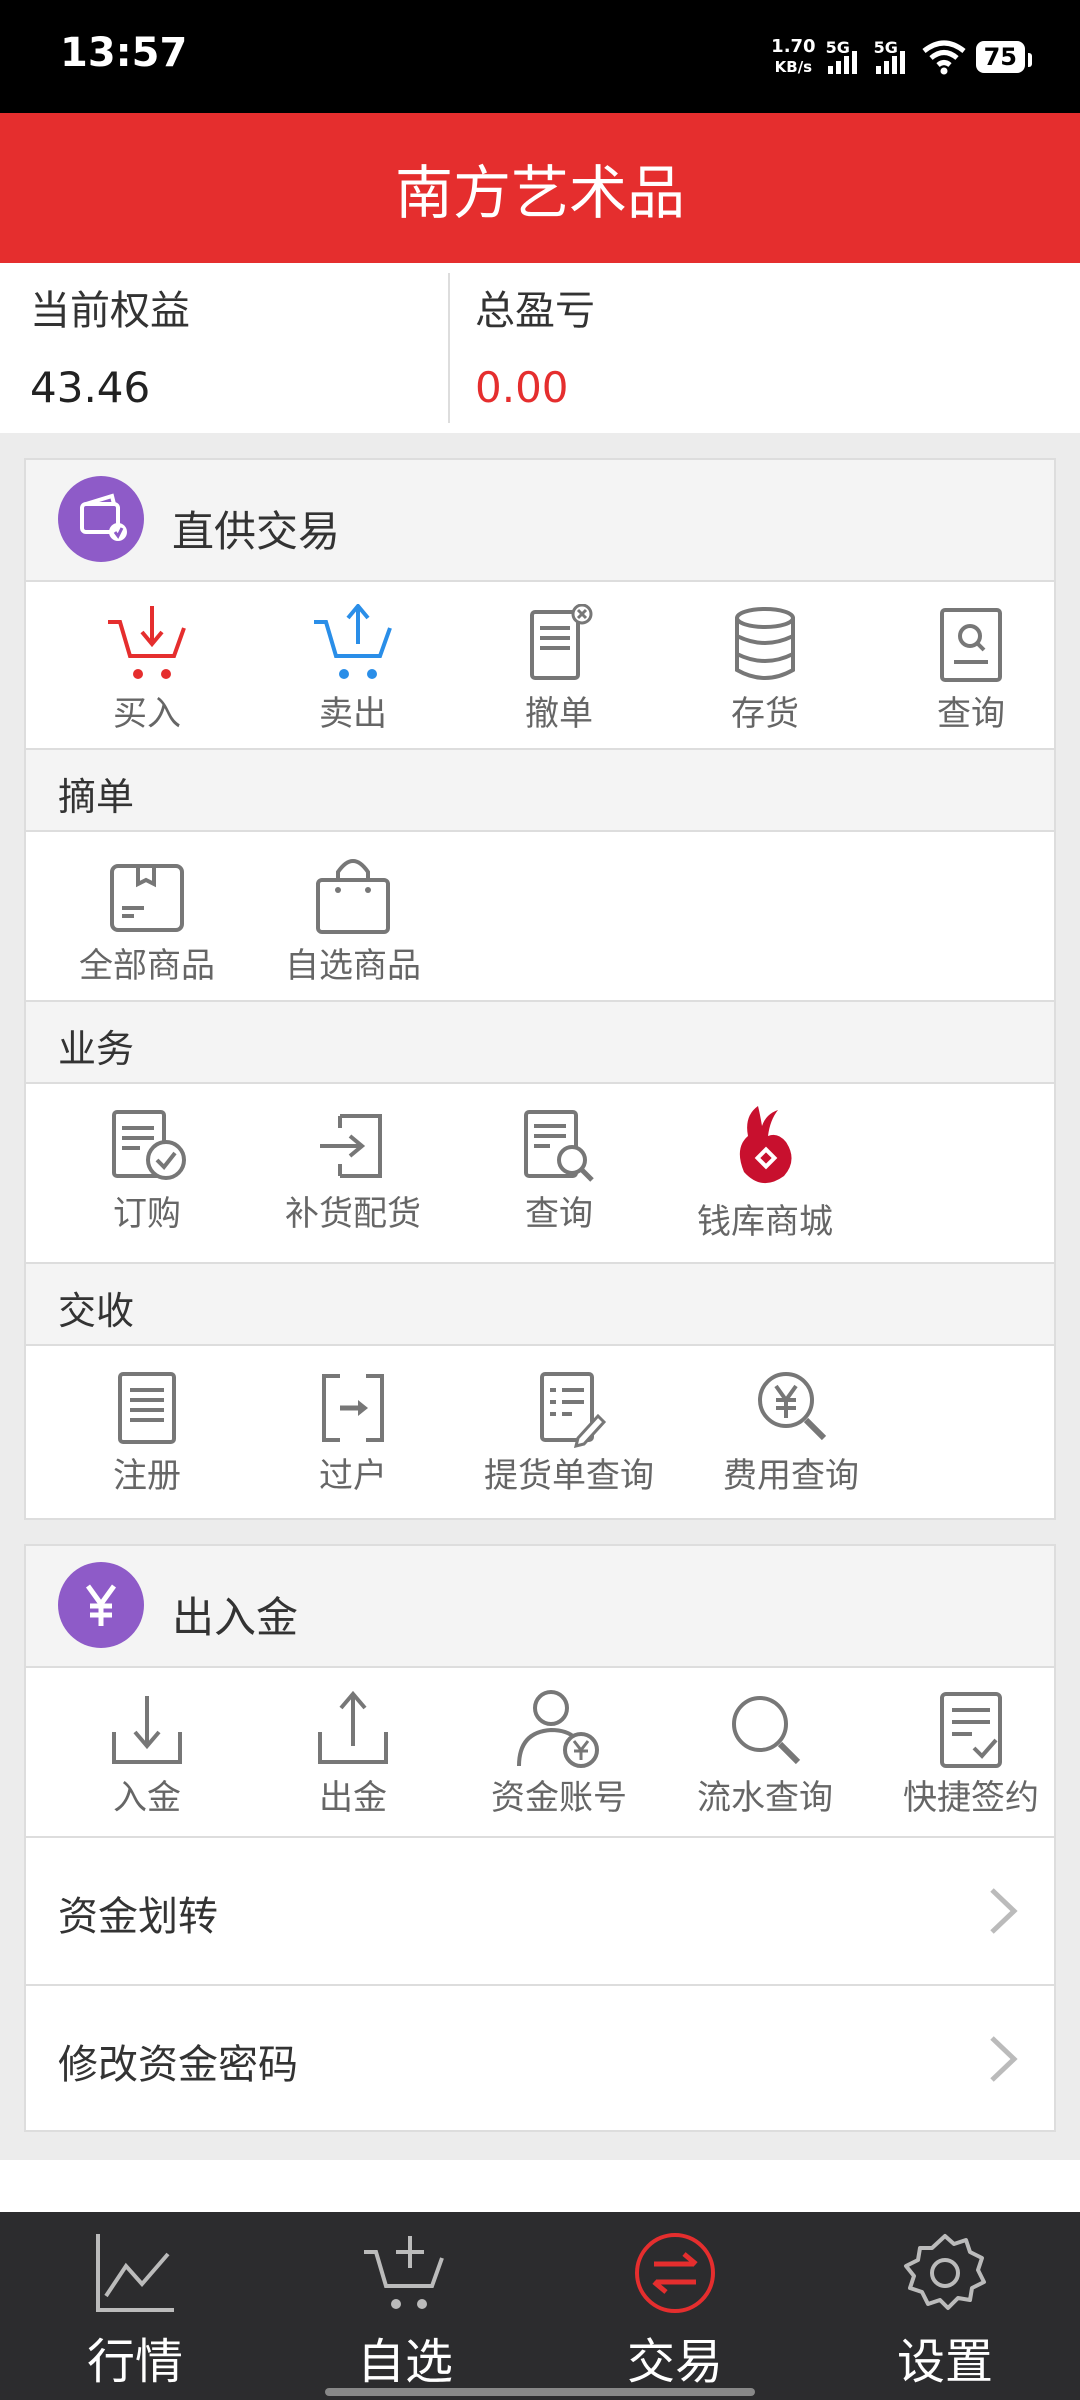  Describe the element at coordinates (353, 896) in the screenshot. I see `shopping-bag-icon` at that location.